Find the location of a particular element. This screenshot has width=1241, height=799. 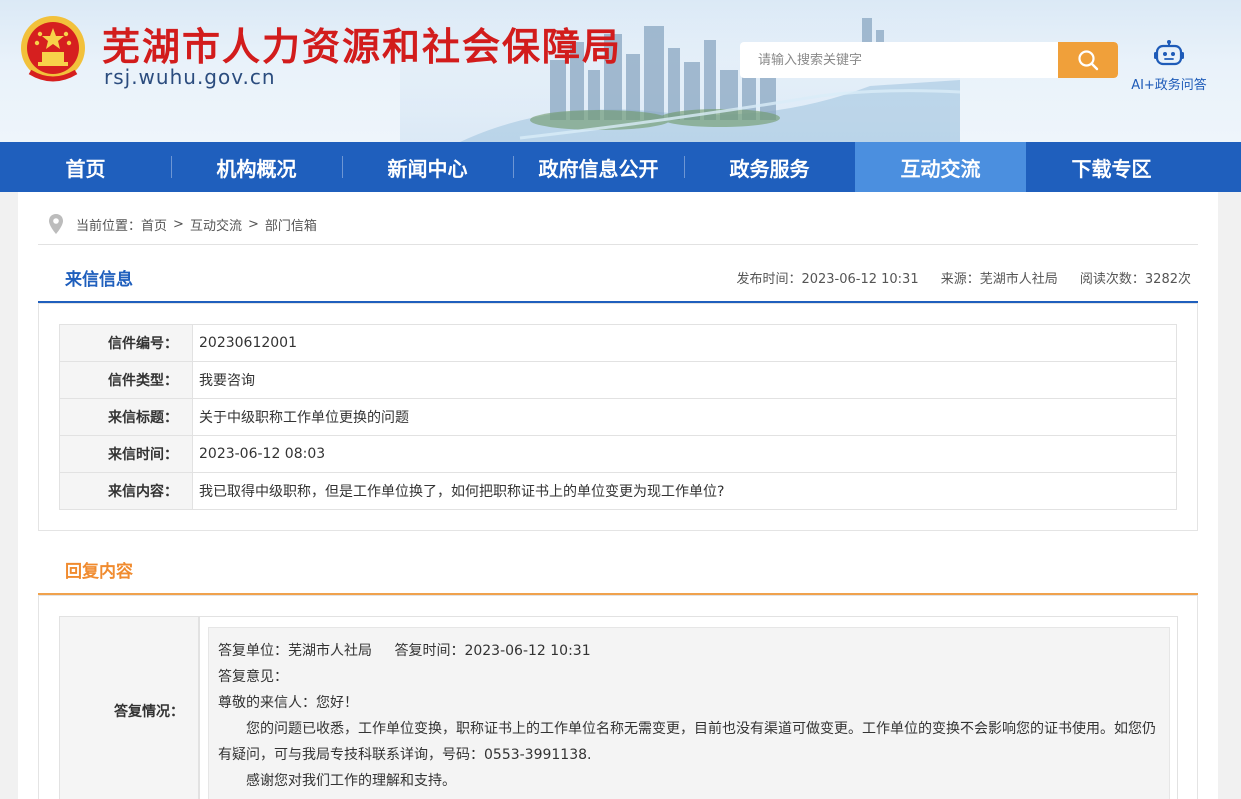

ai-label: AI+政务问答 is located at coordinates (1169, 85).